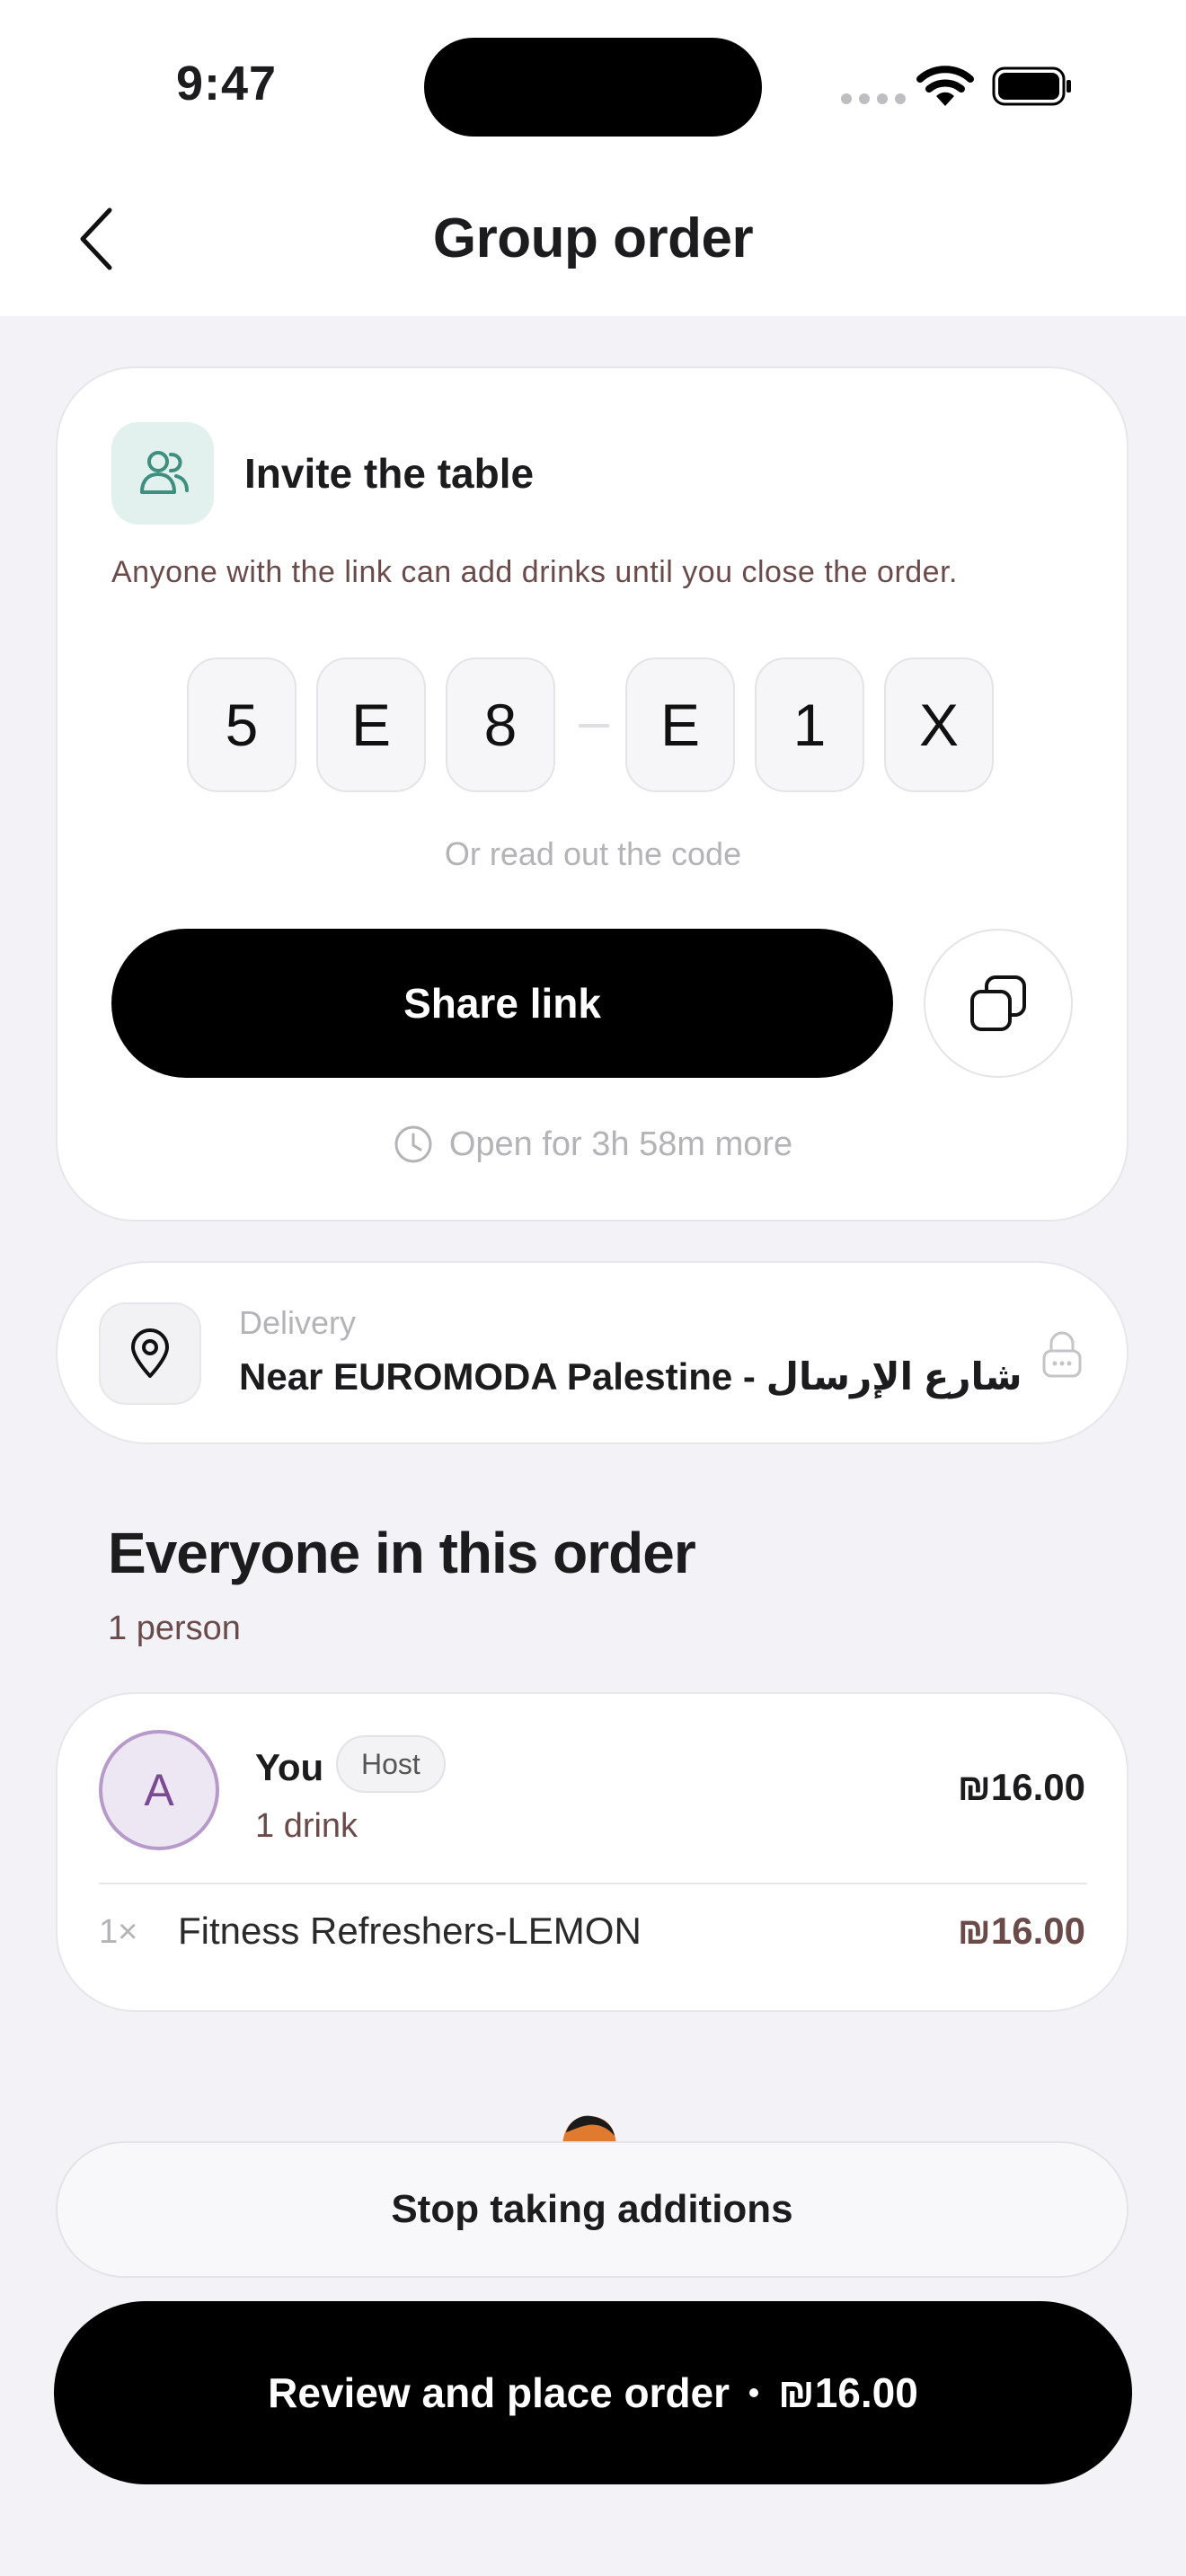  I want to click on participant-name: You, so click(289, 1767).